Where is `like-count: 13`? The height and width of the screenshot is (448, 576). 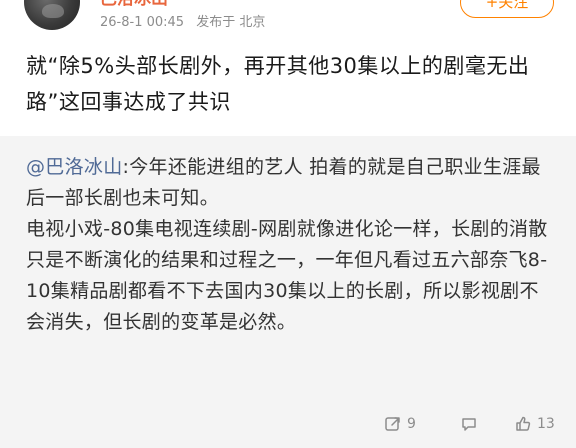 like-count: 13 is located at coordinates (546, 424).